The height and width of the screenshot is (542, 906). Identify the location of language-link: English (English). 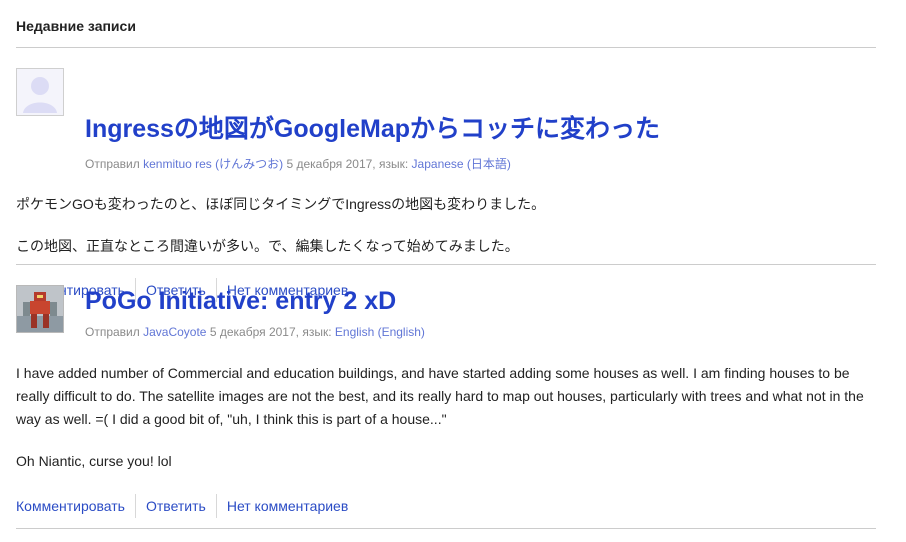
(380, 332).